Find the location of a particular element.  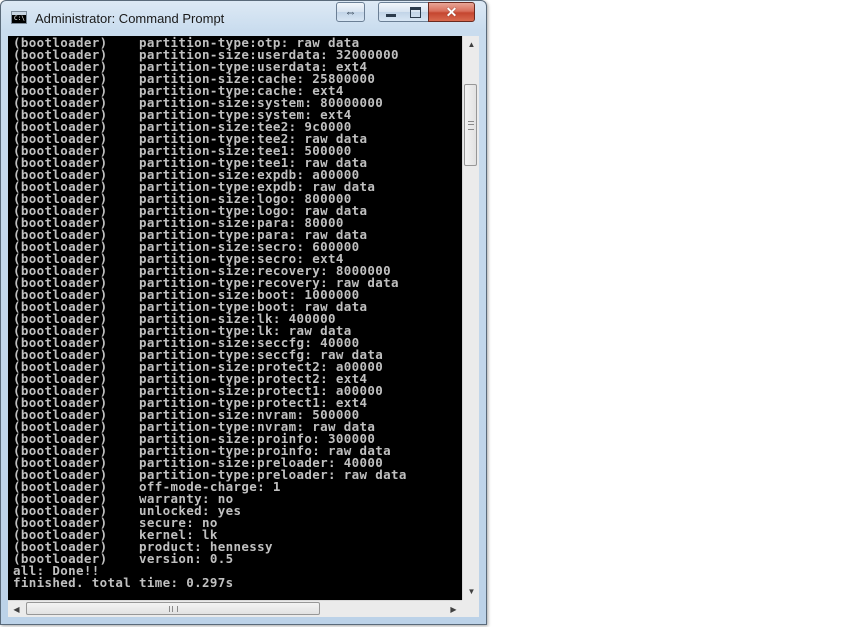

vertical-scroll-thumb is located at coordinates (470, 125).